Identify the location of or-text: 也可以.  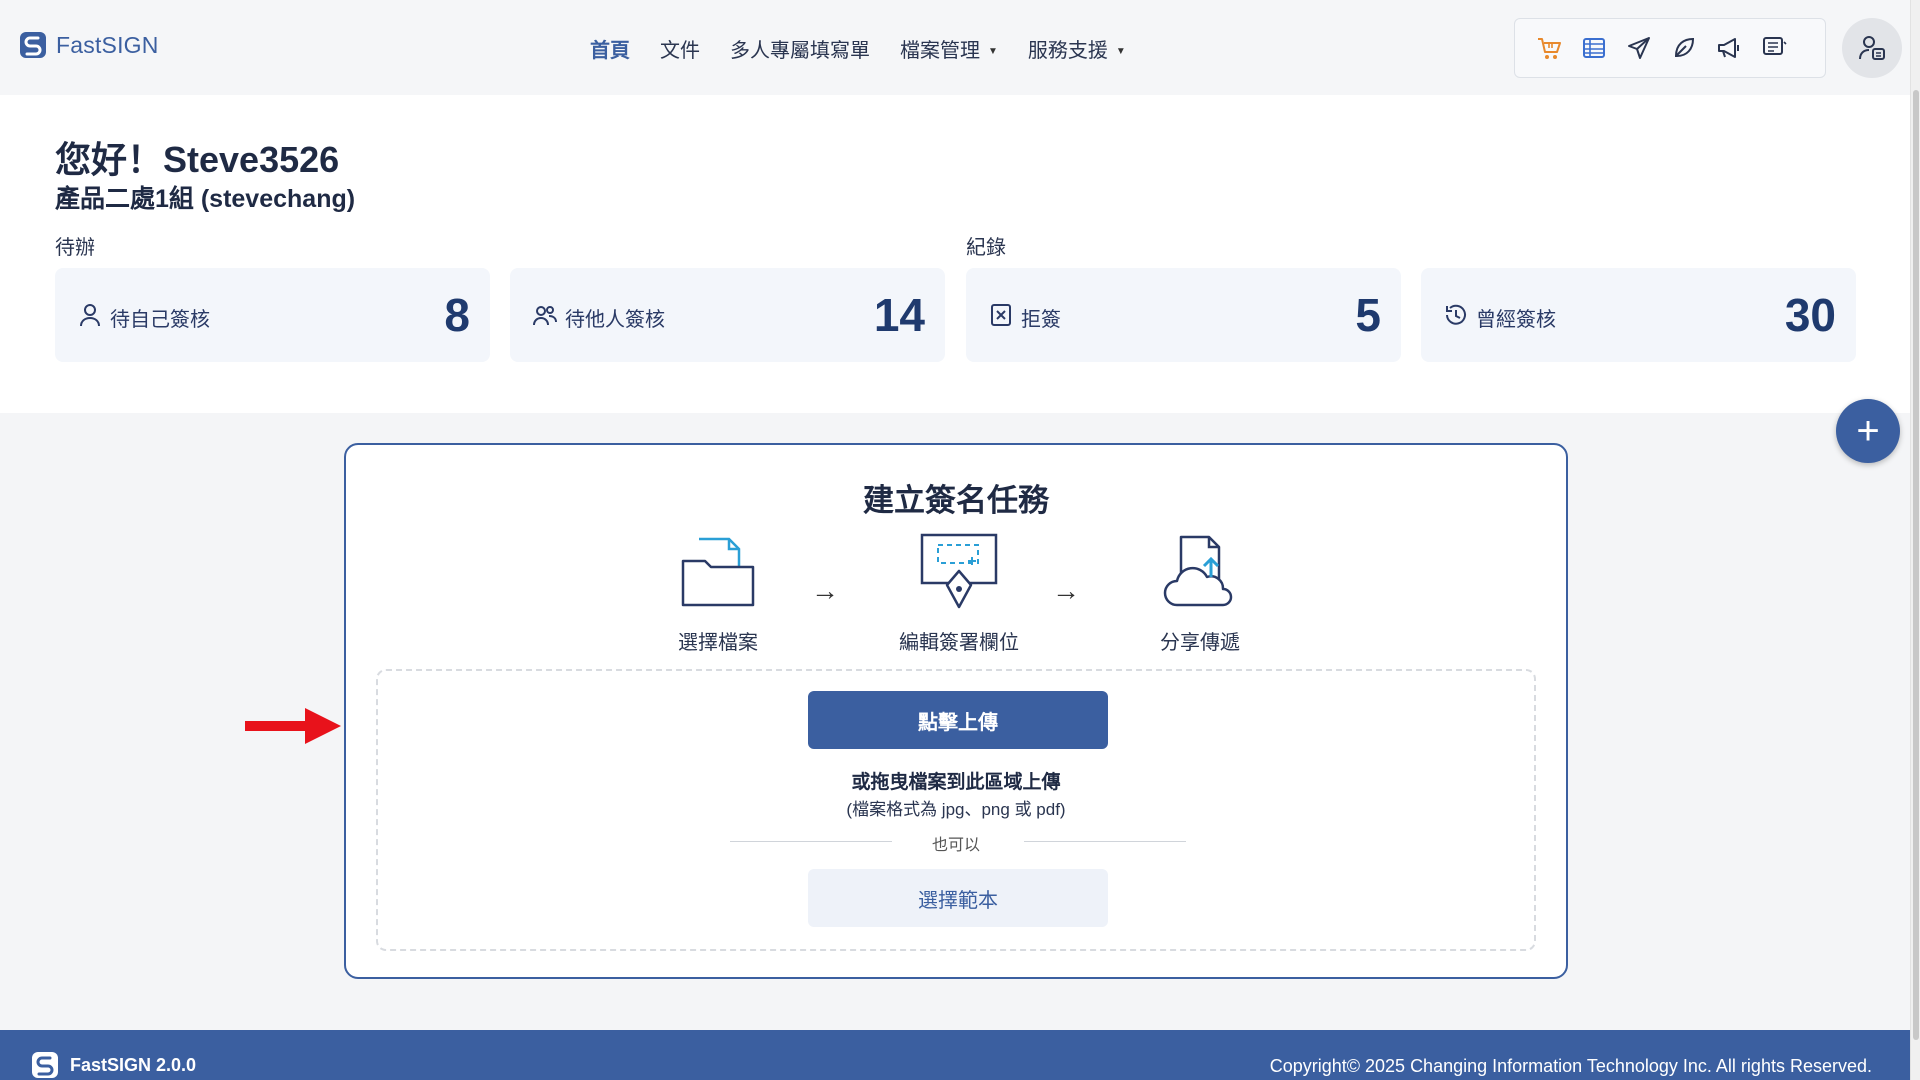
(955, 845).